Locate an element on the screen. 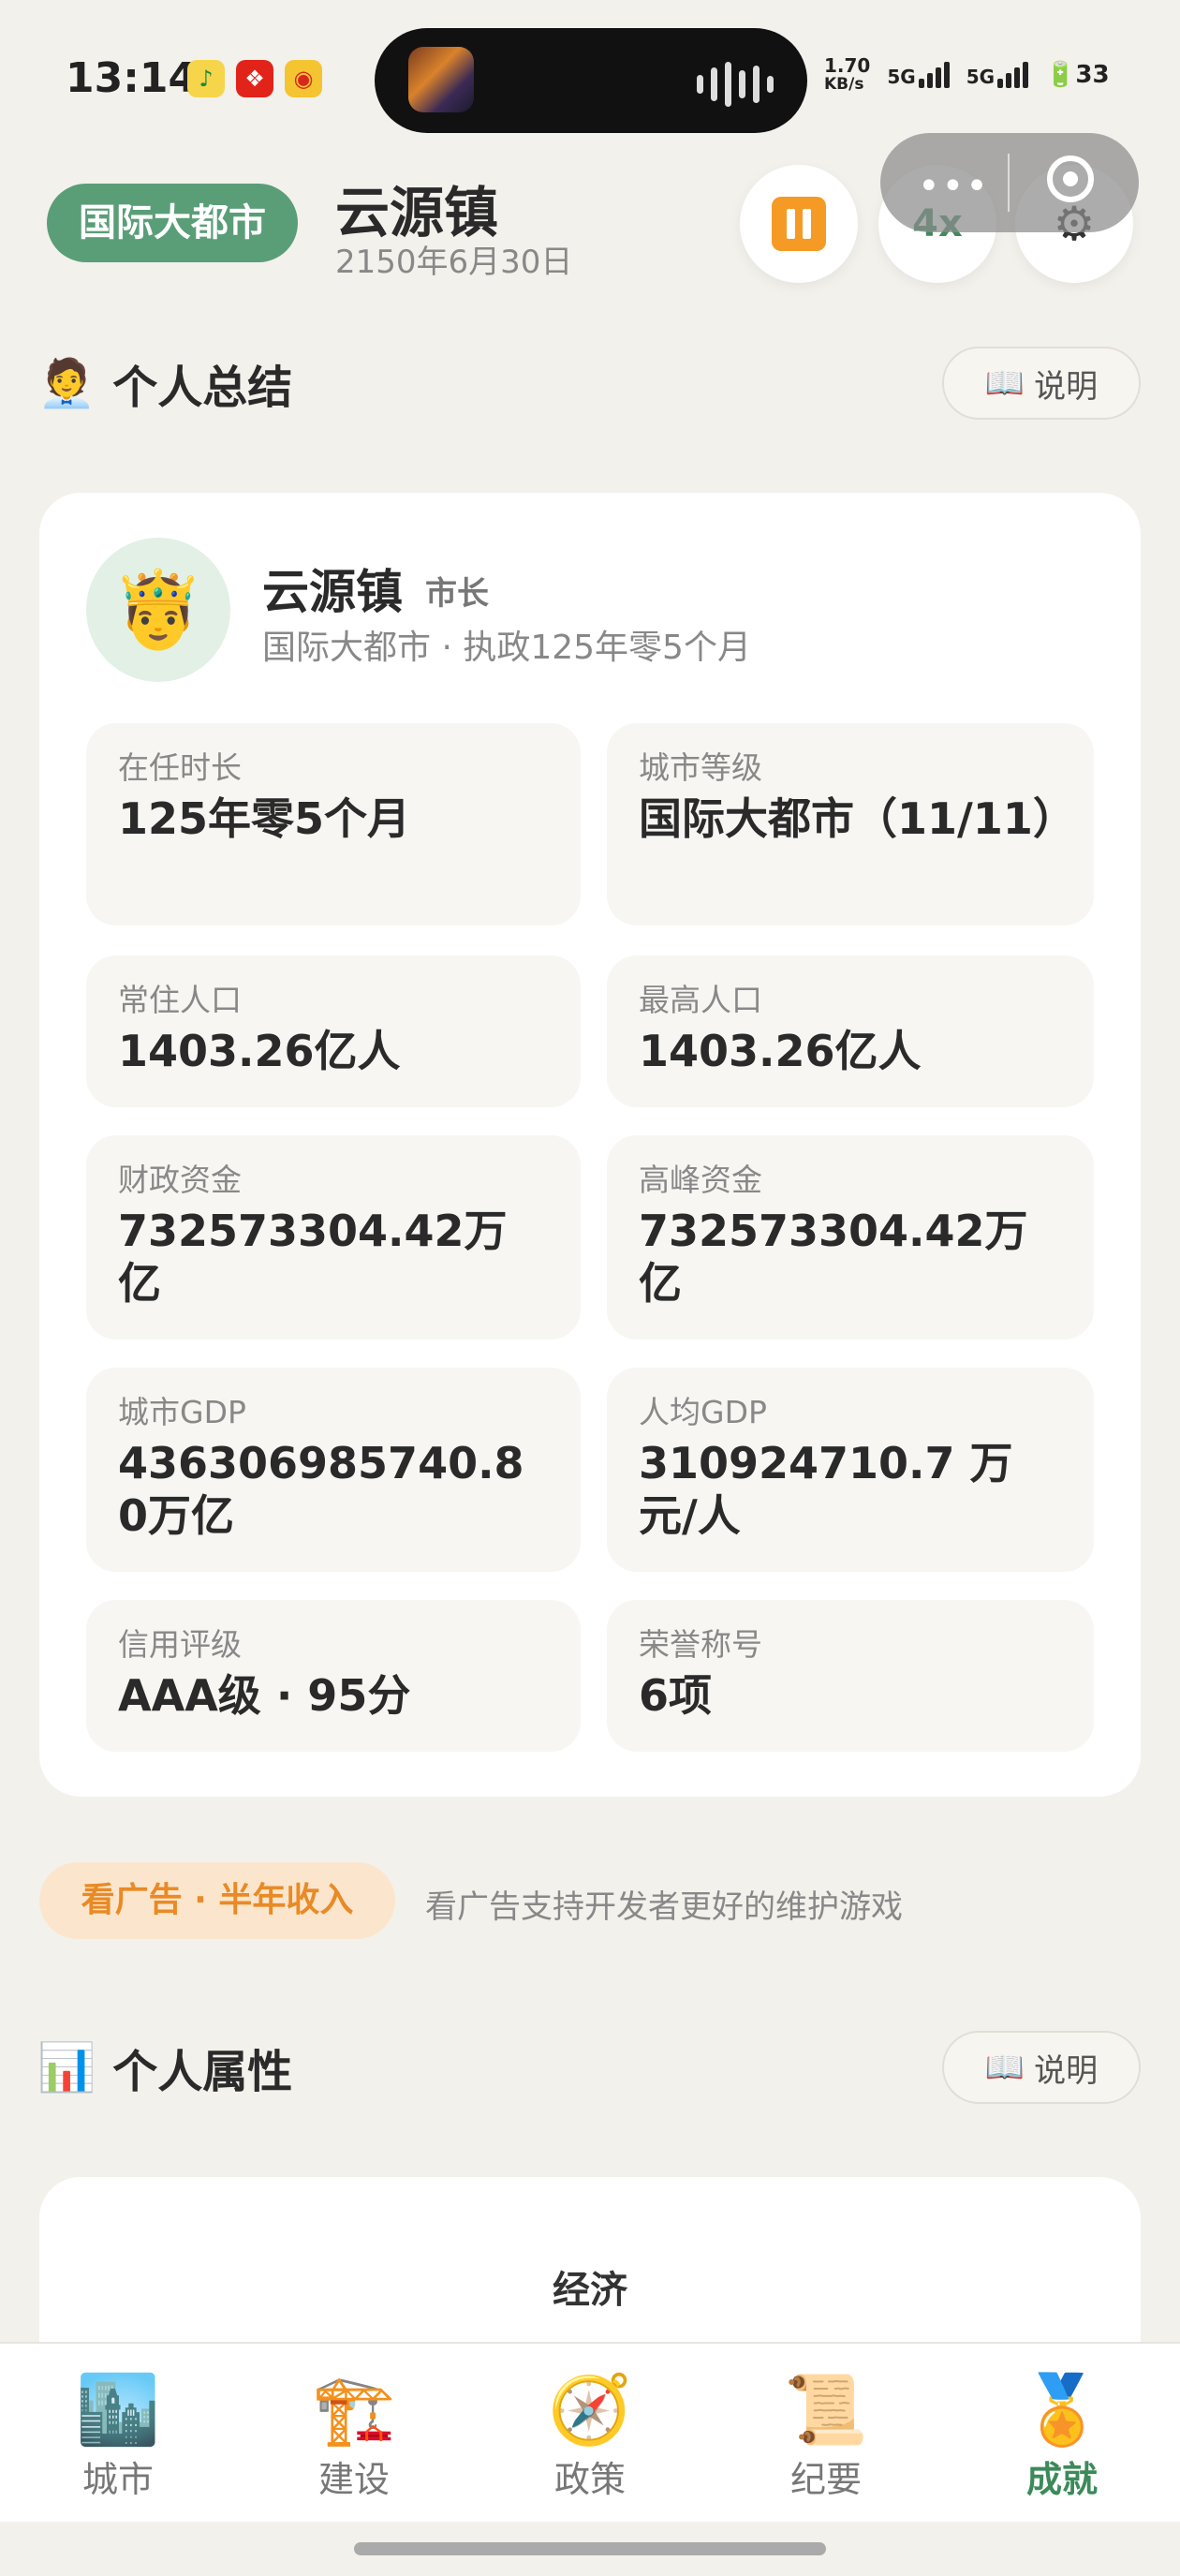  mayor-name: 云源镇 is located at coordinates (332, 592).